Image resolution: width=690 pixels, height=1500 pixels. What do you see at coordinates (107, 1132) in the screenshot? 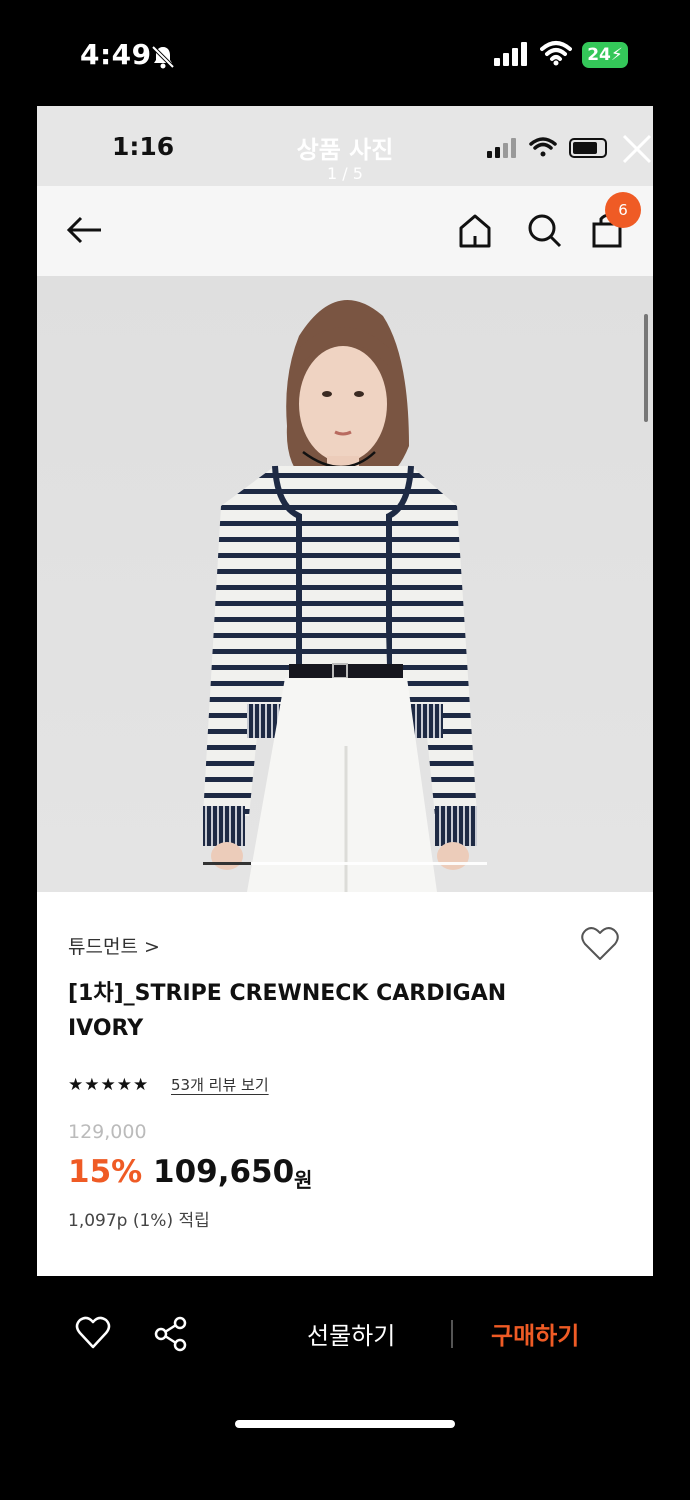
I see `original-price: 129,000` at bounding box center [107, 1132].